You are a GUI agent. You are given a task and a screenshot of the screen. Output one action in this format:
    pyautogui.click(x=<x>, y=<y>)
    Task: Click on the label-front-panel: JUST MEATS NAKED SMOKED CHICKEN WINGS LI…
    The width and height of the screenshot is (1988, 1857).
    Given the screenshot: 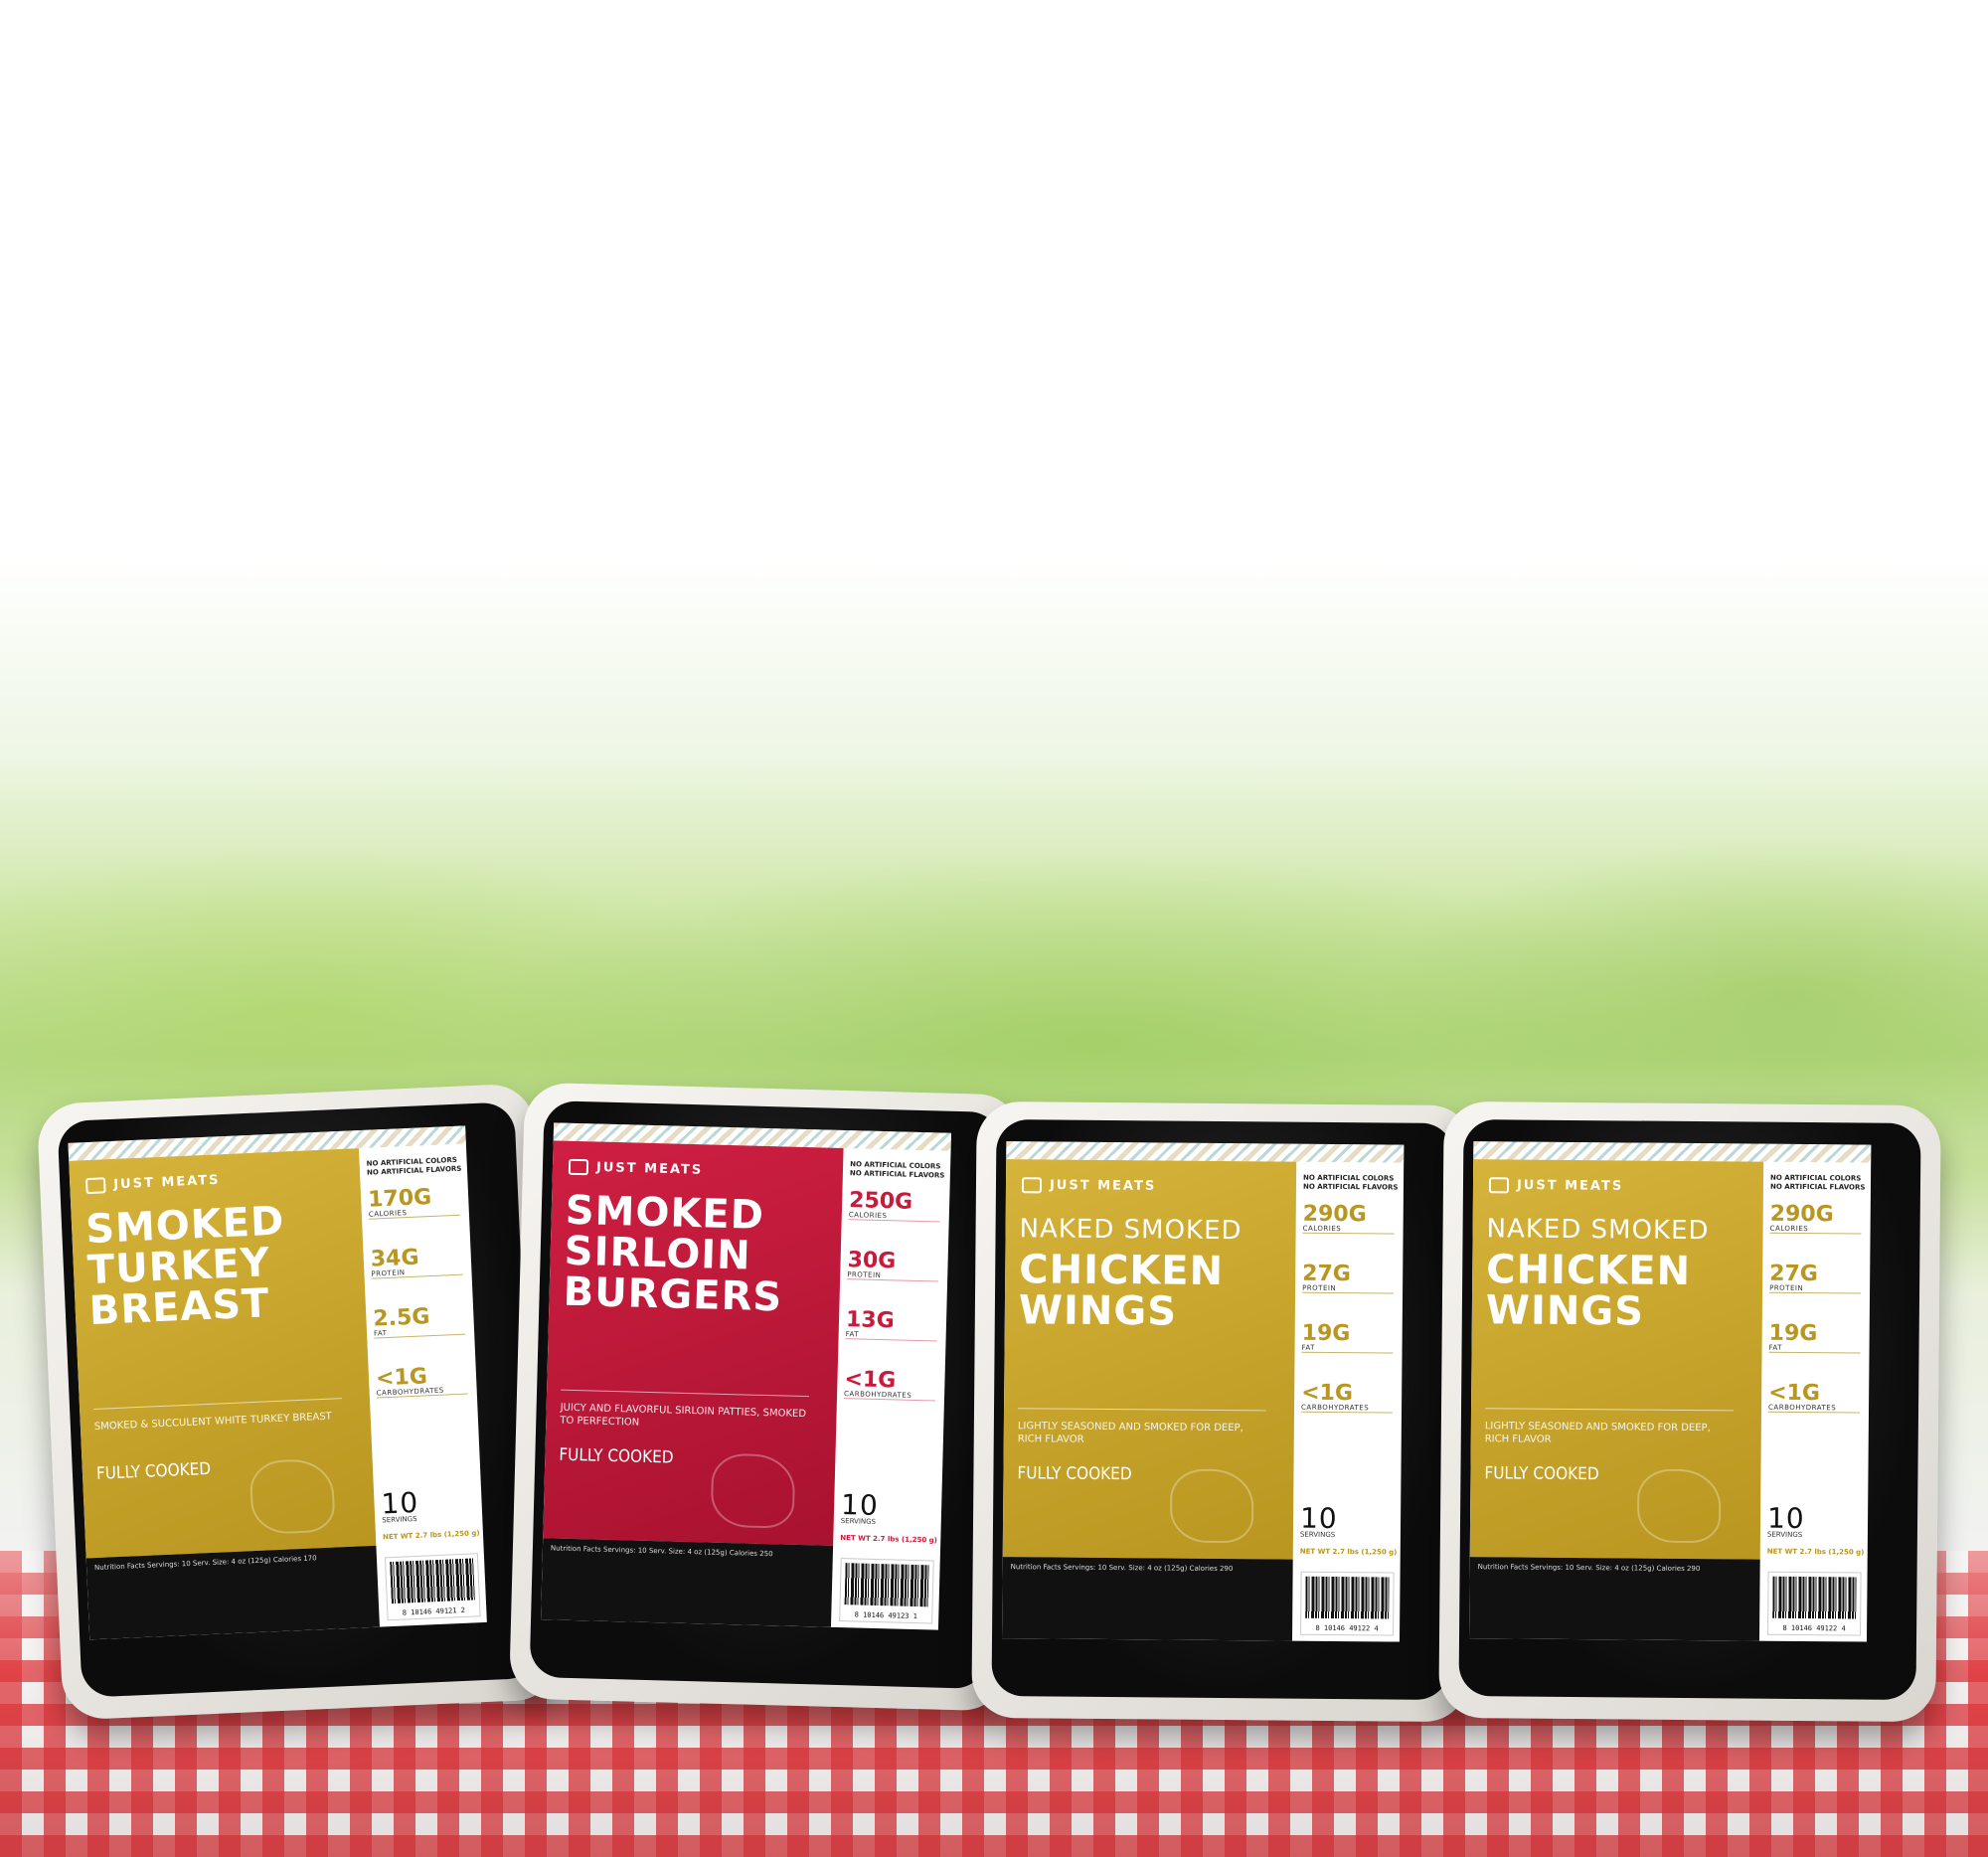 What is the action you would take?
    pyautogui.click(x=1616, y=1359)
    